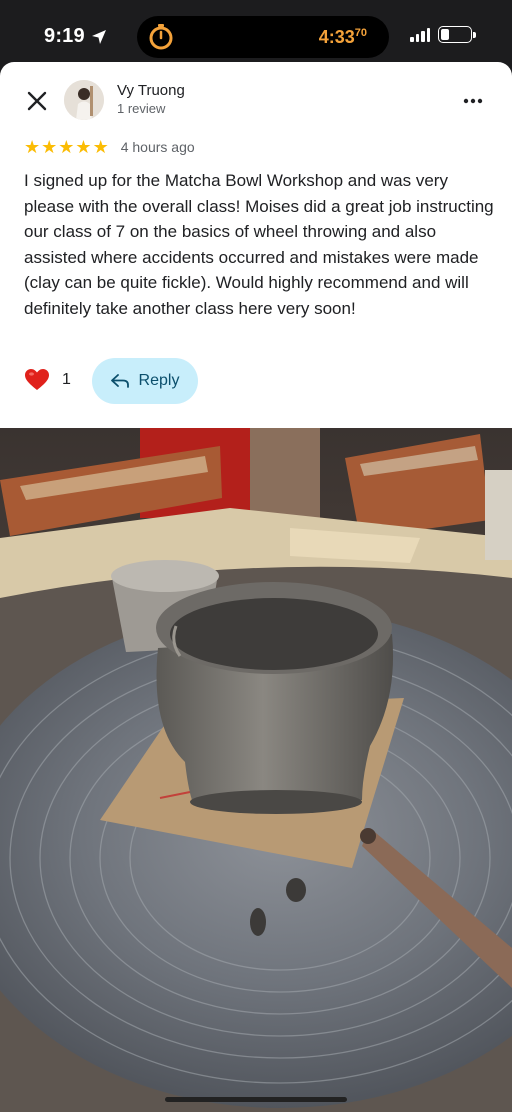 This screenshot has width=512, height=1112. What do you see at coordinates (66, 379) in the screenshot?
I see `like-count: 1` at bounding box center [66, 379].